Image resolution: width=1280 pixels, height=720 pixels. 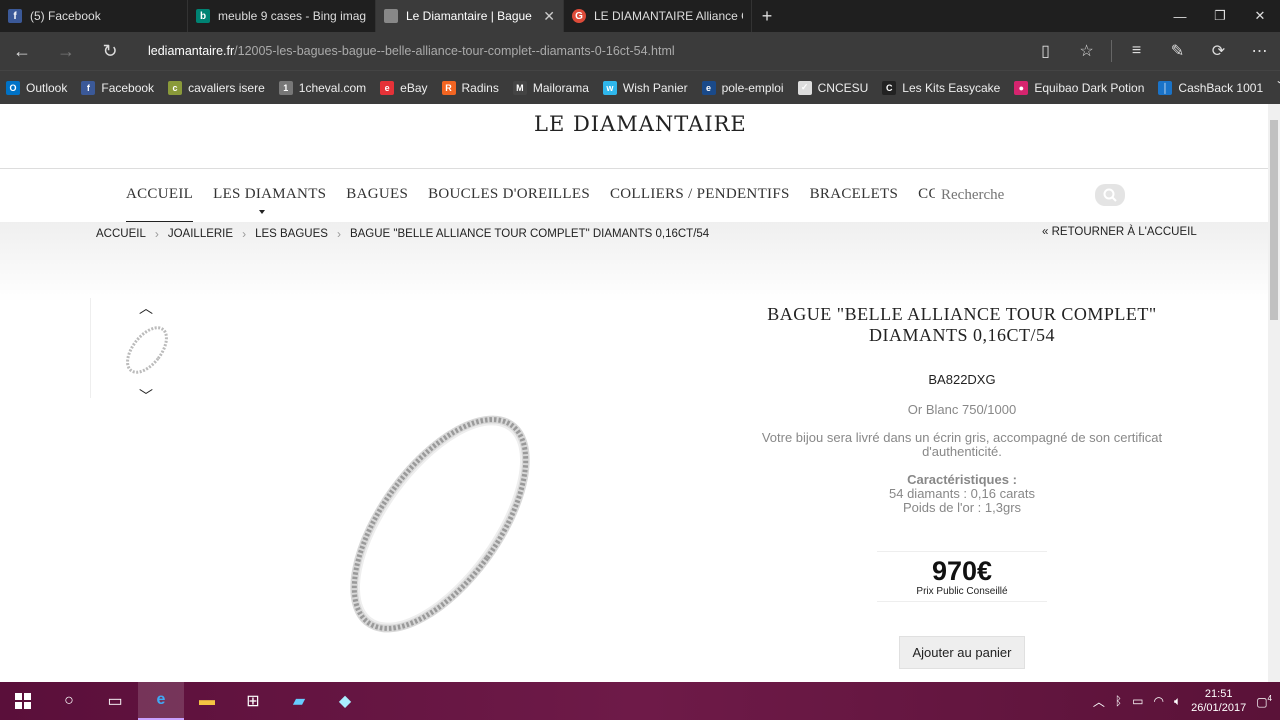 I want to click on favorite-pole-emploi: e pole-emploi, so click(x=742, y=87).